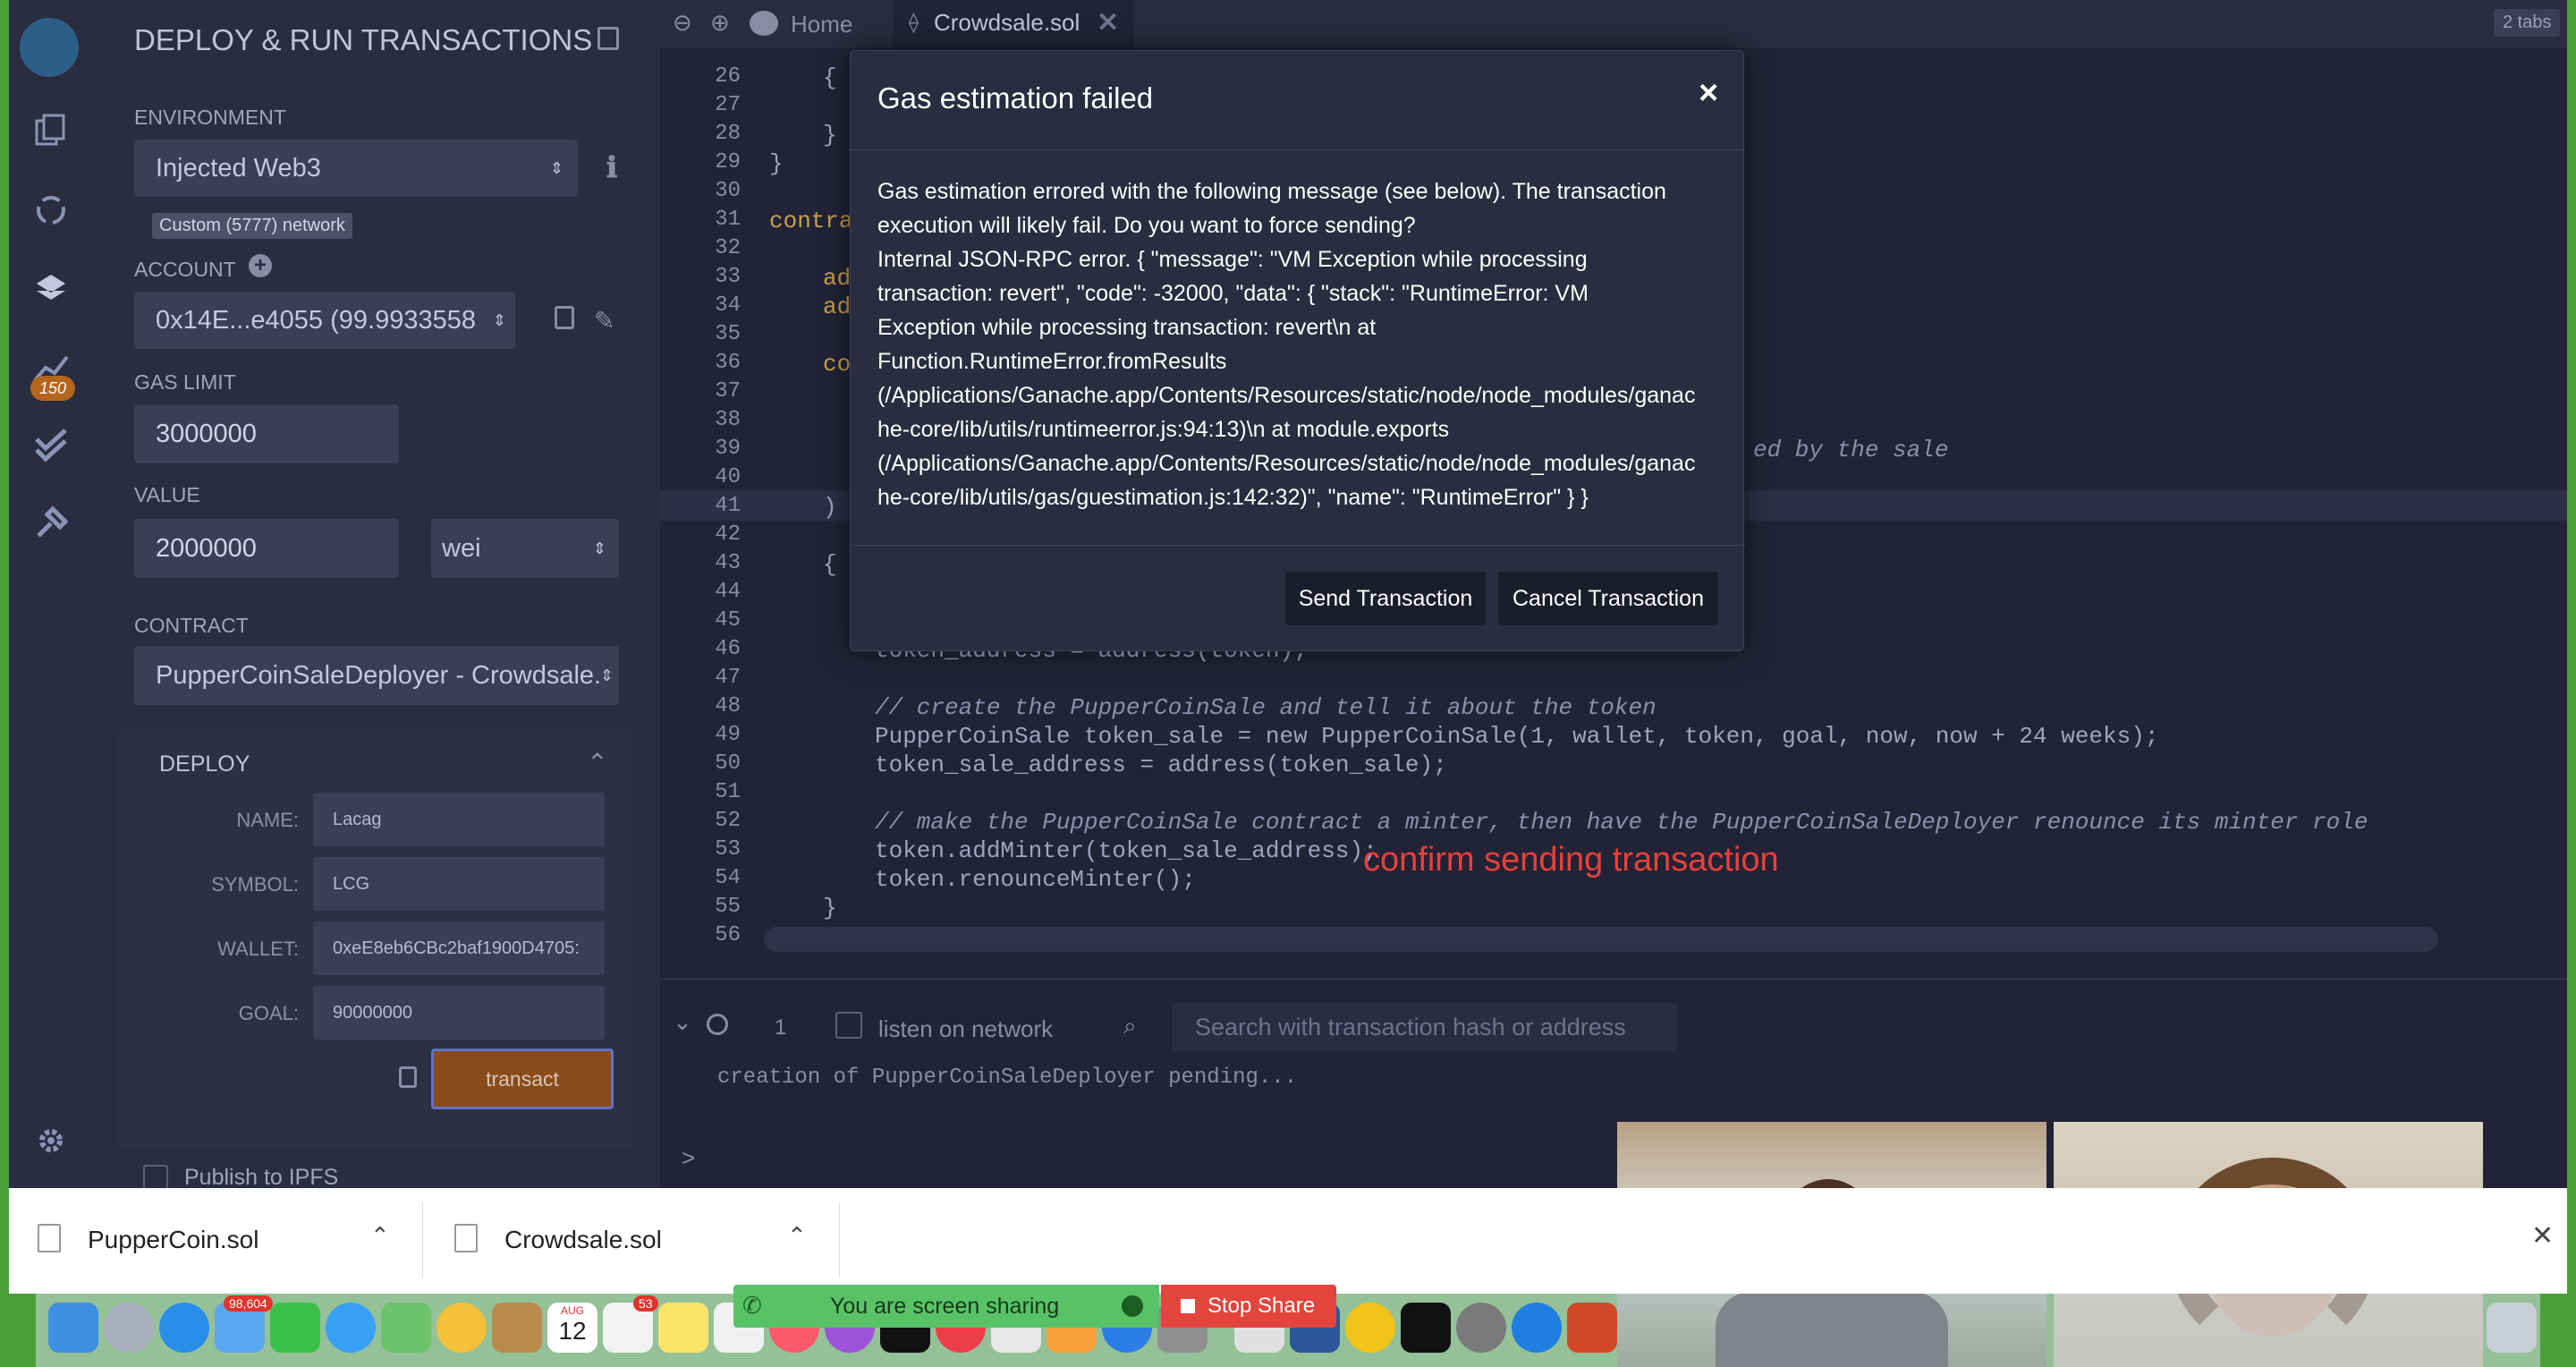  Describe the element at coordinates (266, 434) in the screenshot. I see `gas-limit-input: 3000000` at that location.